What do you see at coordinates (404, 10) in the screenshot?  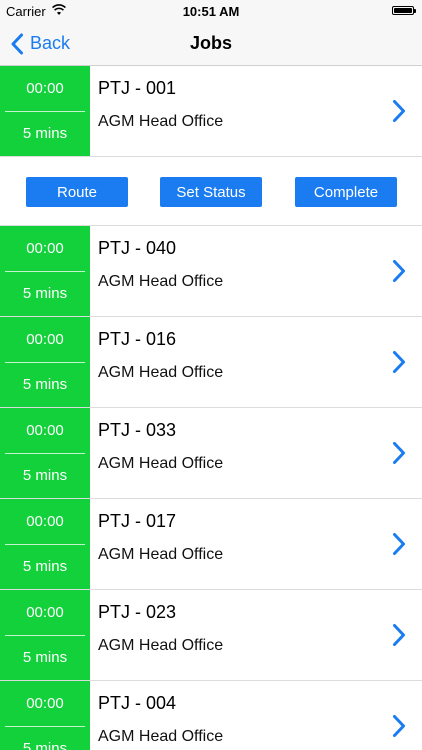 I see `battery-icon` at bounding box center [404, 10].